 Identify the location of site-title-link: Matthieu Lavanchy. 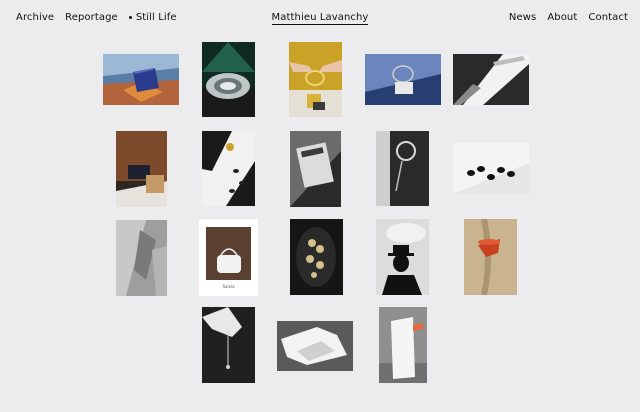
(320, 18).